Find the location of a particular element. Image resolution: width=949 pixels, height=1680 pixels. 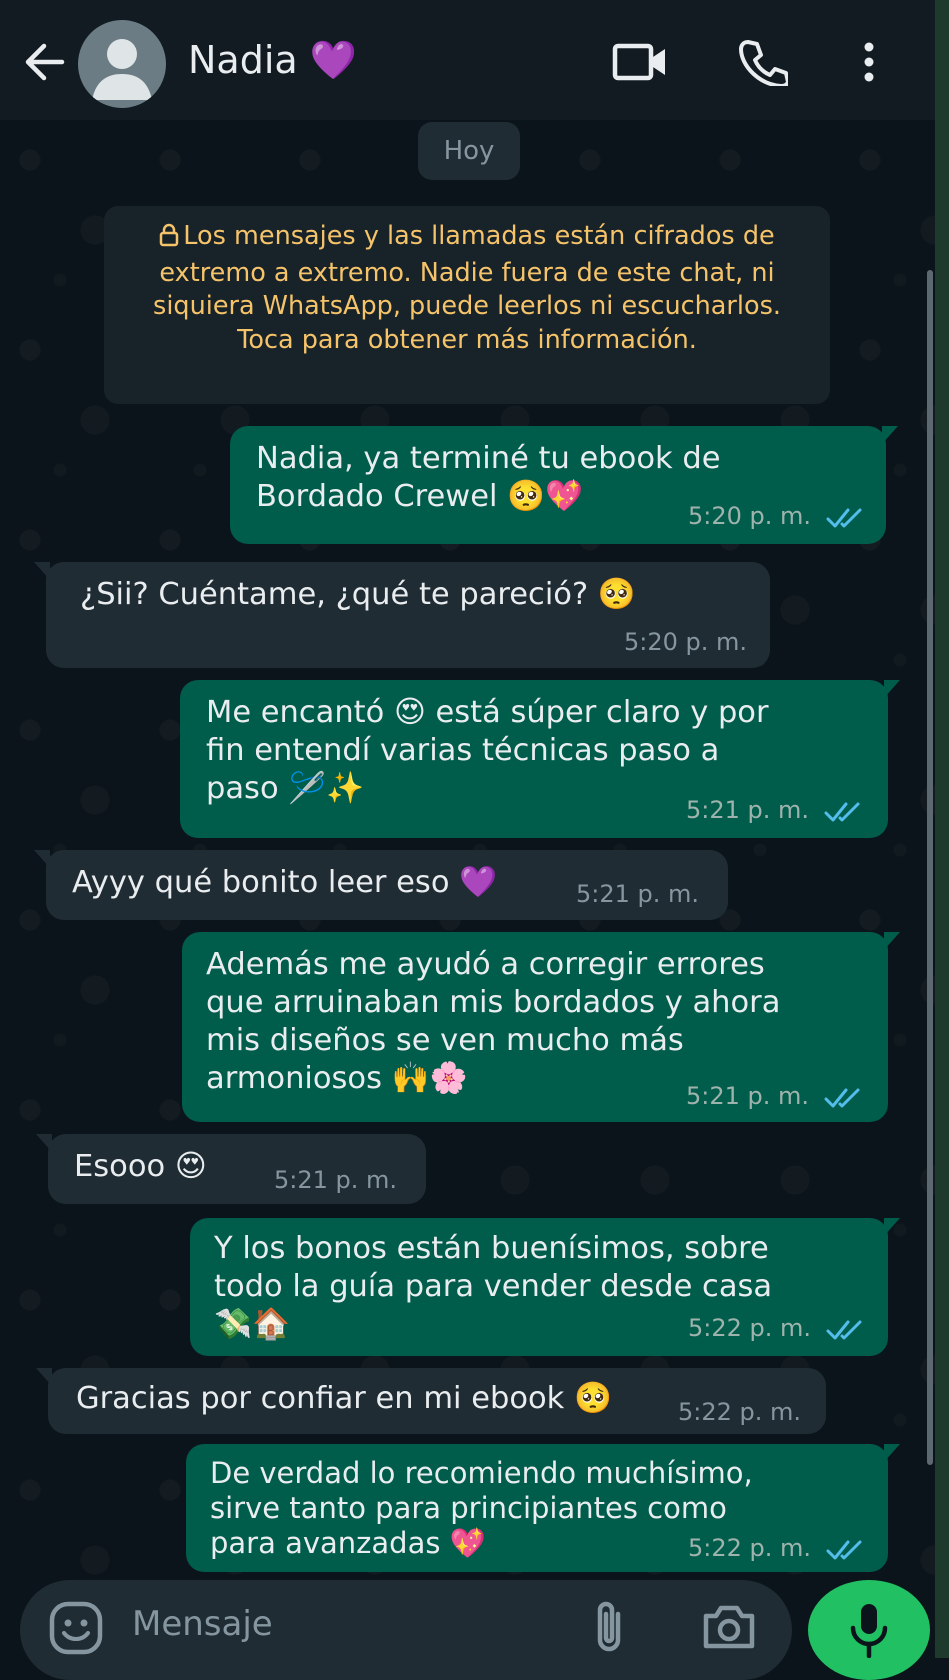

mic-icon is located at coordinates (869, 1632).